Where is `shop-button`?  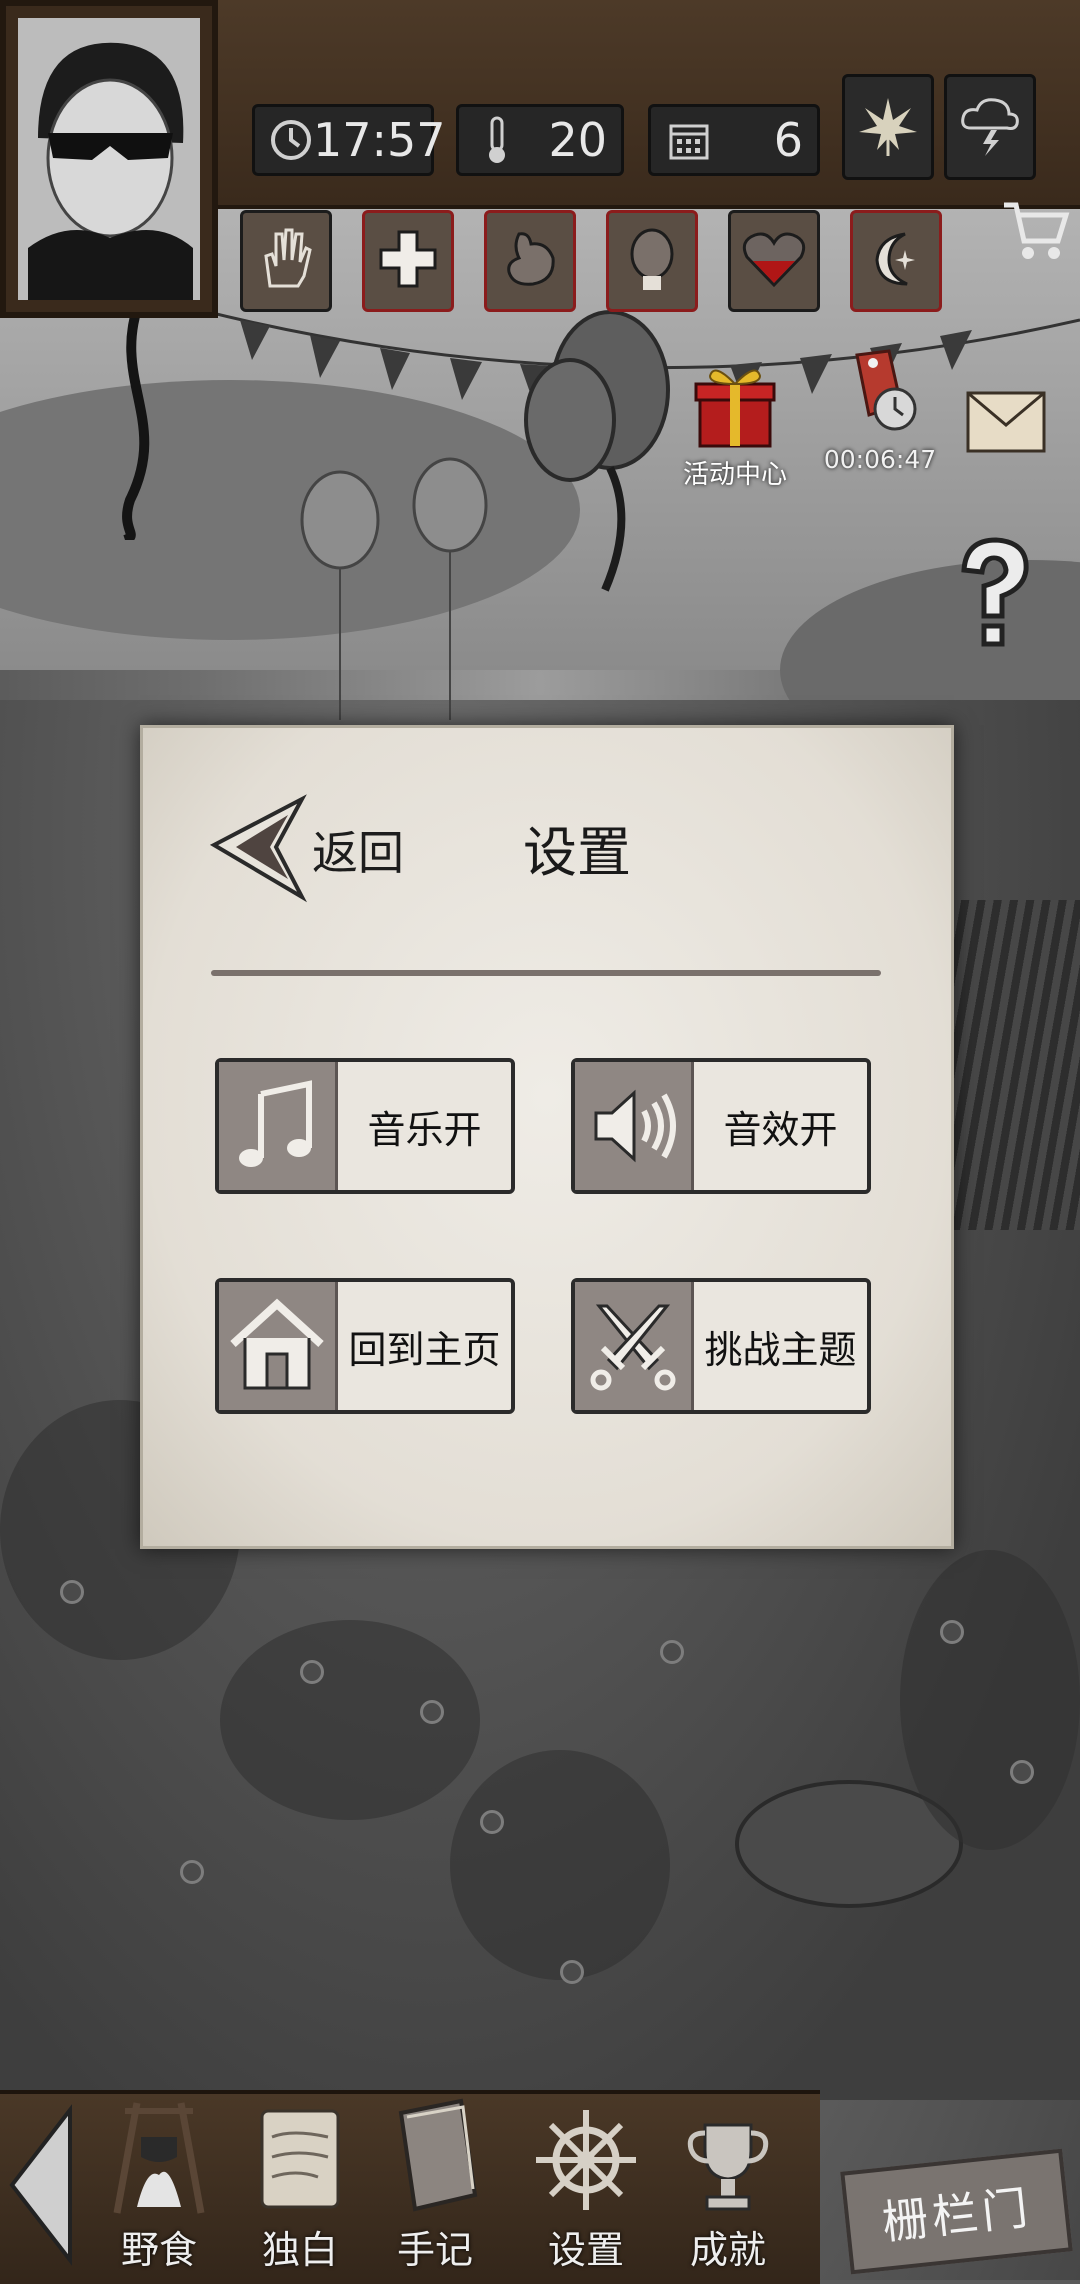 shop-button is located at coordinates (1036, 233).